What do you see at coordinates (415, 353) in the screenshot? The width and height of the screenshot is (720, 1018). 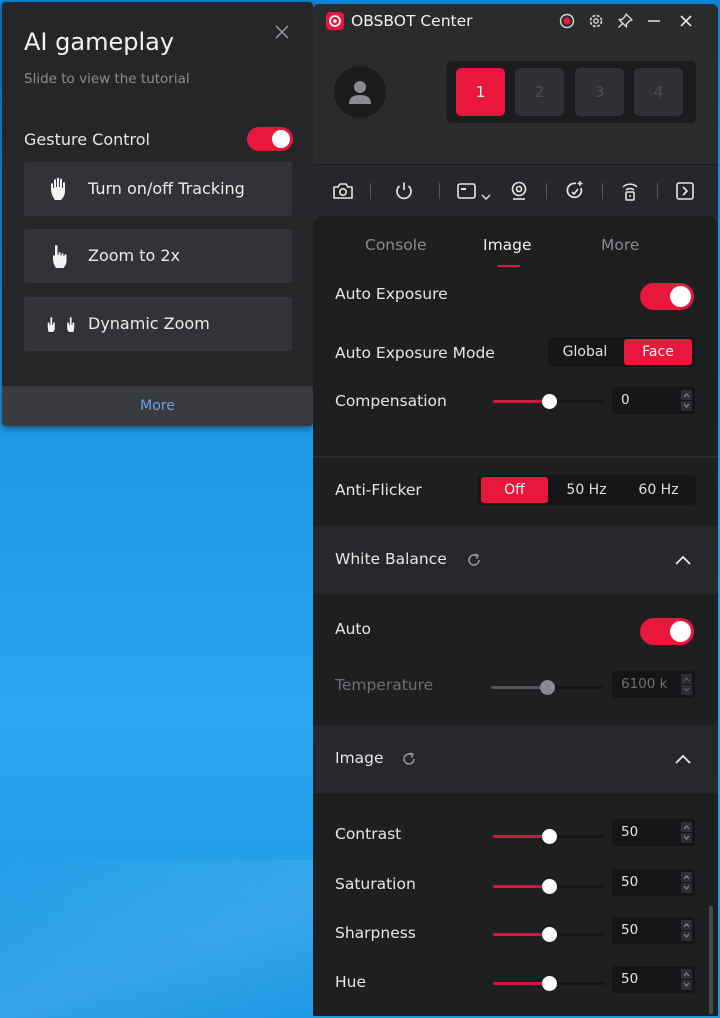 I see `auto-exposure-mode-label: Auto Exposure Mode` at bounding box center [415, 353].